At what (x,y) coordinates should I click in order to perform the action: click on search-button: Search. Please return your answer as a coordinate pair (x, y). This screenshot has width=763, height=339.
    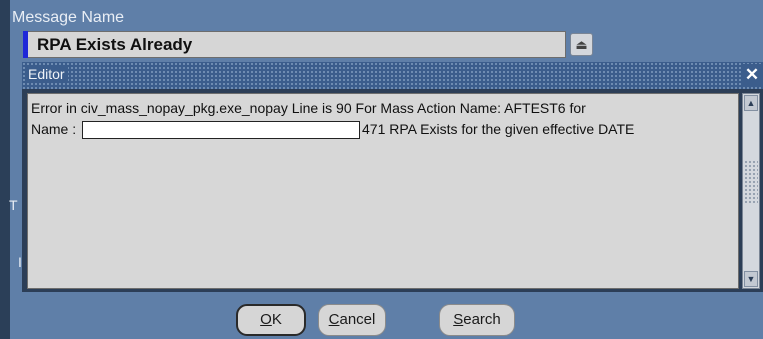
    Looking at the image, I should click on (477, 320).